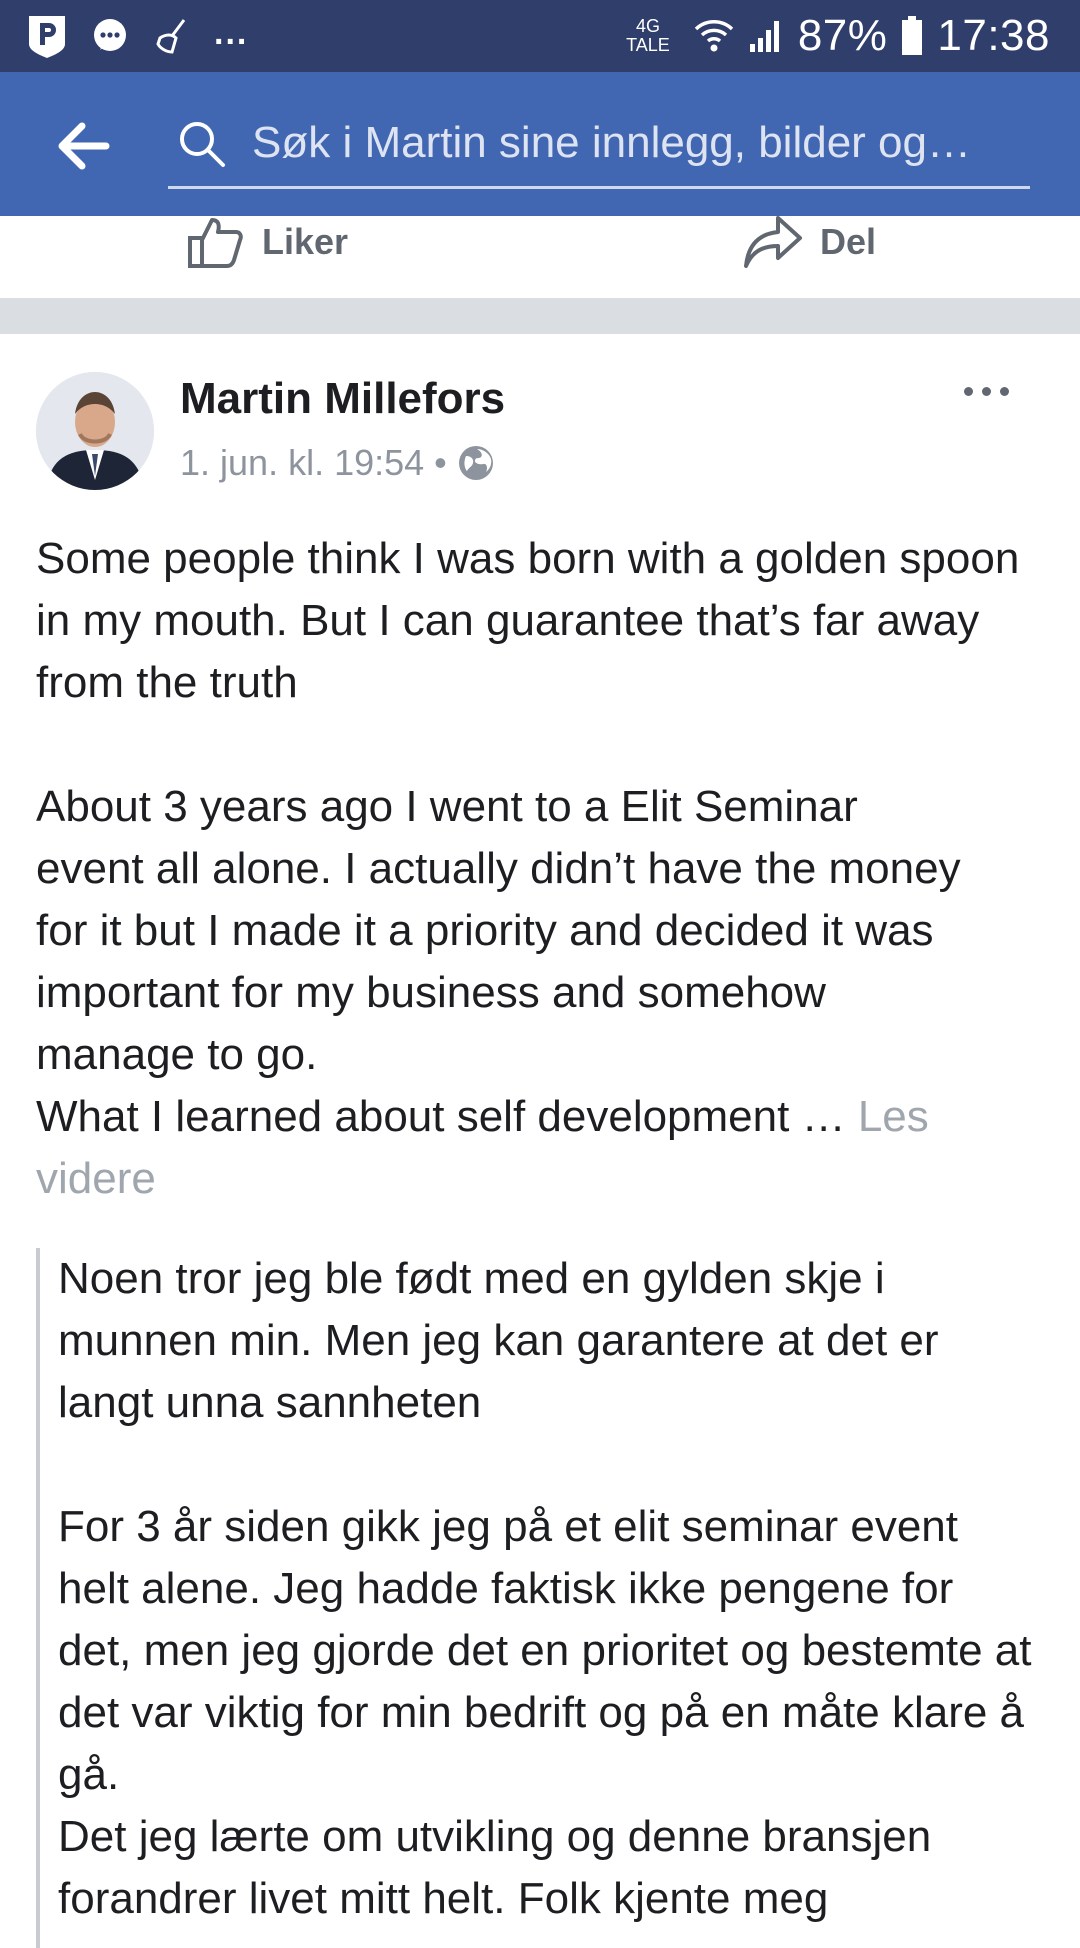 Image resolution: width=1080 pixels, height=1948 pixels. I want to click on back-arrow-icon, so click(82, 146).